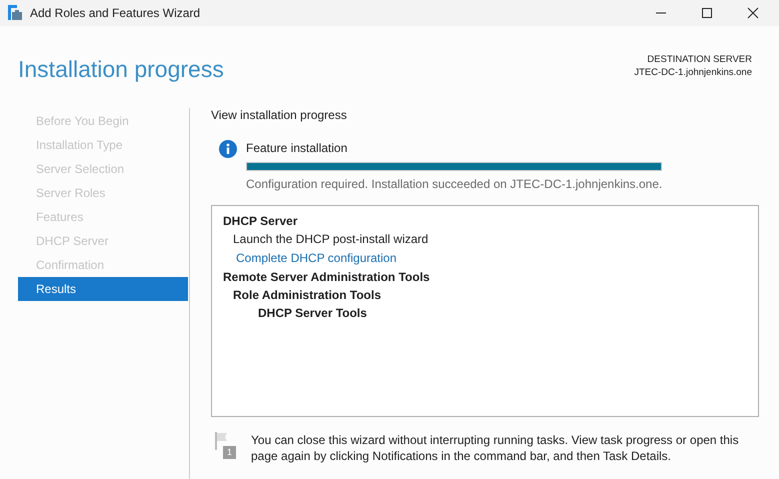 The image size is (779, 479). Describe the element at coordinates (121, 69) in the screenshot. I see `page-title: Installation progress` at that location.